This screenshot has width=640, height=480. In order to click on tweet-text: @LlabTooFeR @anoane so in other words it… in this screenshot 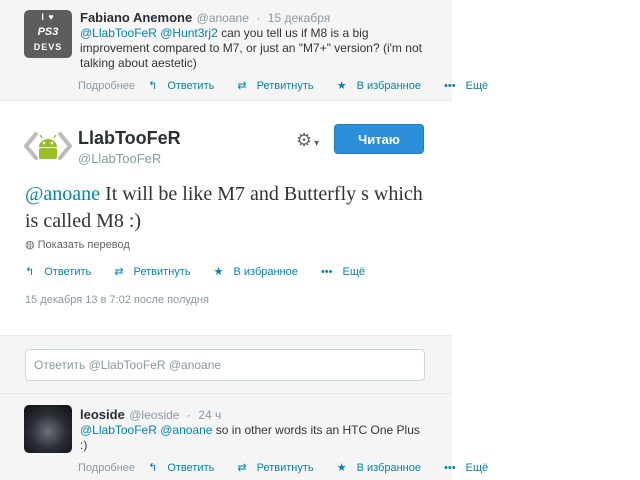, I will do `click(250, 438)`.